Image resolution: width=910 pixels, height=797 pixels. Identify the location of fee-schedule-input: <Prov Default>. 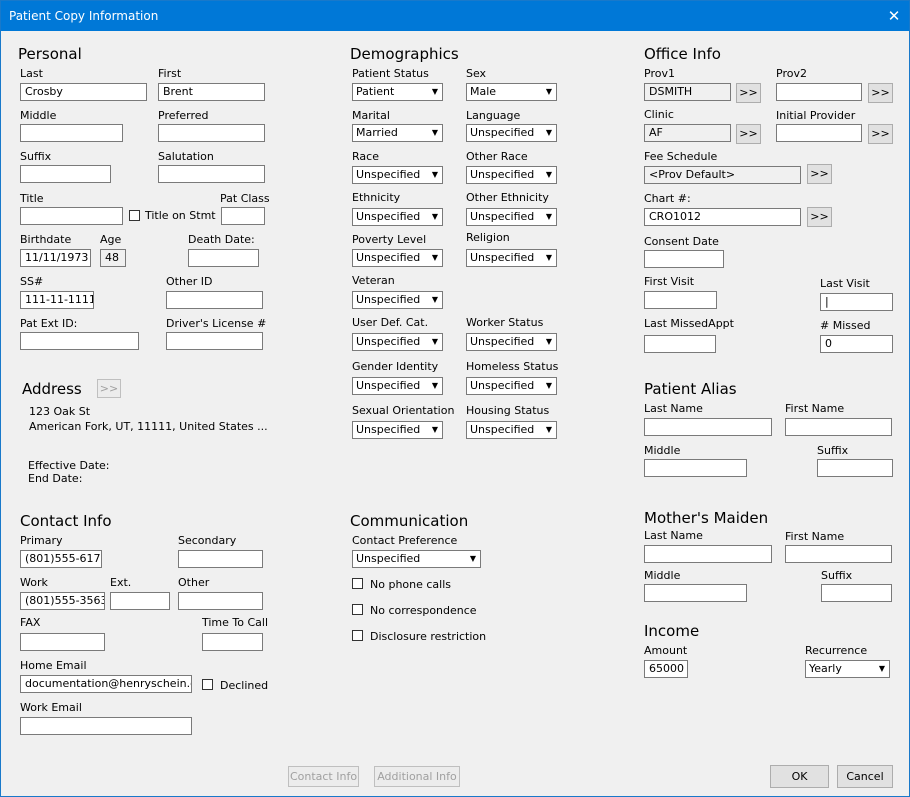
(722, 175).